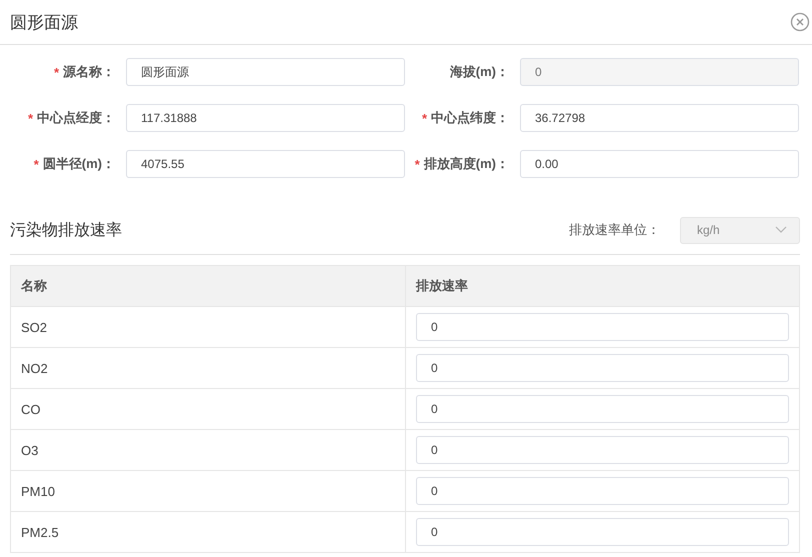 The height and width of the screenshot is (557, 812). Describe the element at coordinates (659, 164) in the screenshot. I see `input-field: 0.00` at that location.